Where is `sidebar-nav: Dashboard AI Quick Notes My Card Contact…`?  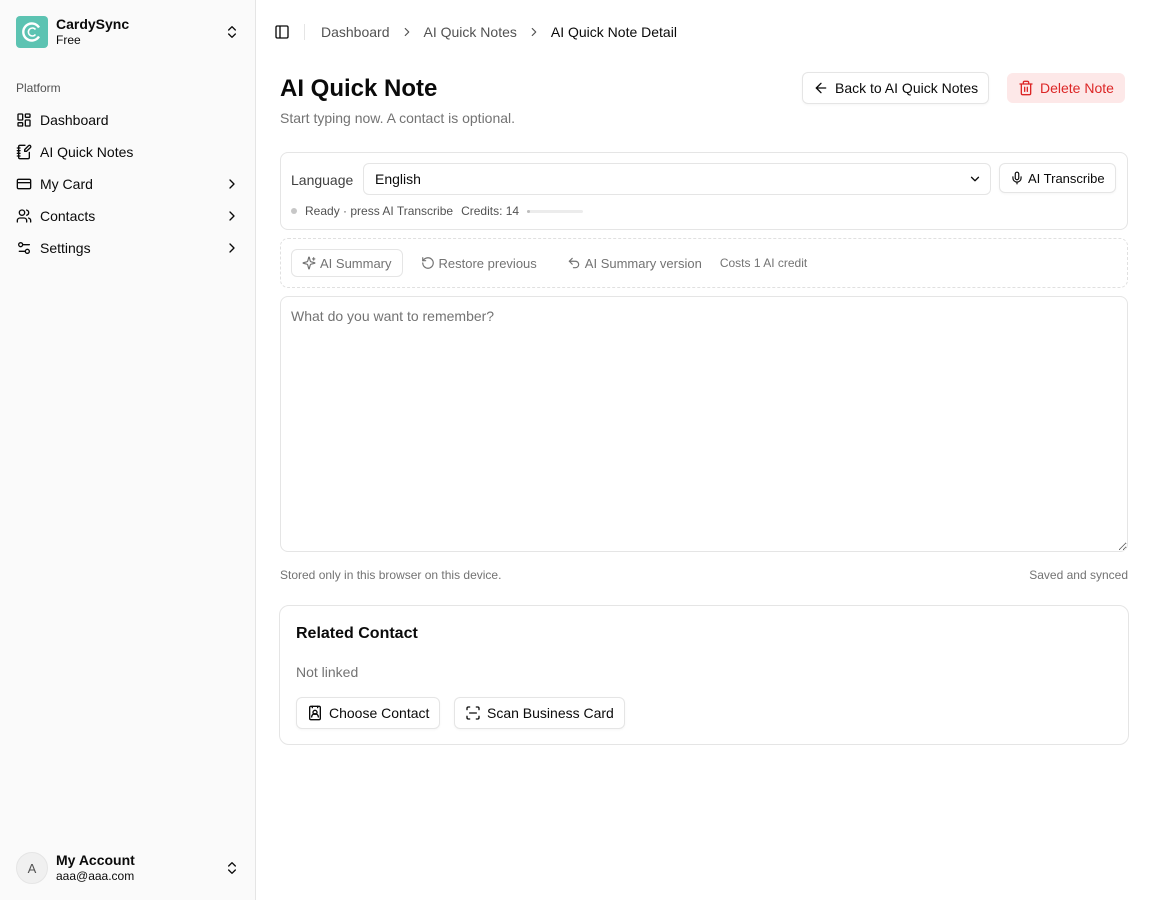
sidebar-nav: Dashboard AI Quick Notes My Card Contact… is located at coordinates (128, 184).